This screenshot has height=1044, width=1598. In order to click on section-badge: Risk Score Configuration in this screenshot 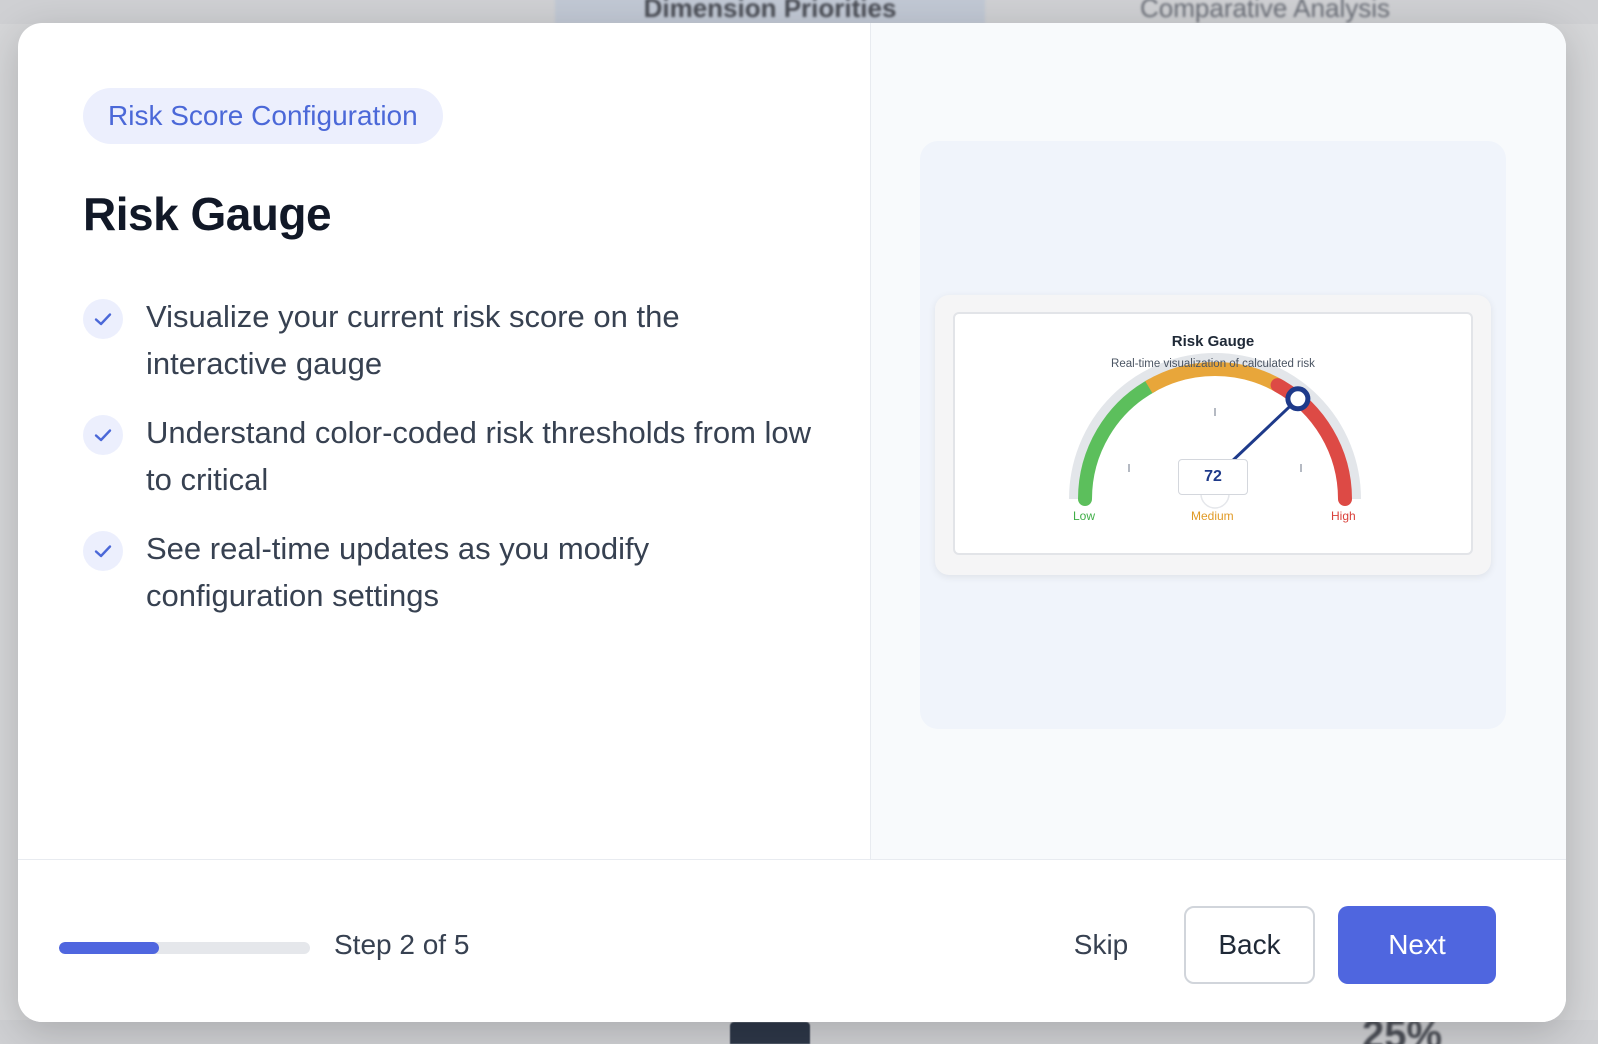, I will do `click(263, 116)`.